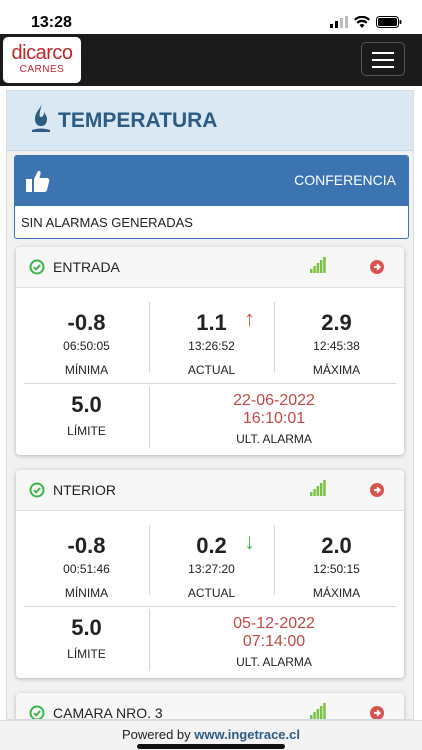 The width and height of the screenshot is (422, 750). I want to click on sensor-name: NTERIOR, so click(84, 490).